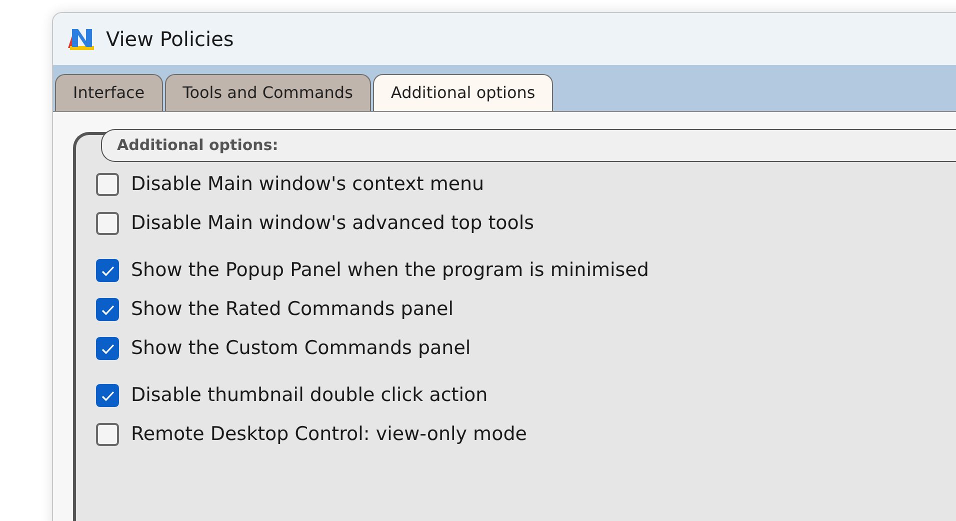  What do you see at coordinates (170, 39) in the screenshot?
I see `window-title: View Policies` at bounding box center [170, 39].